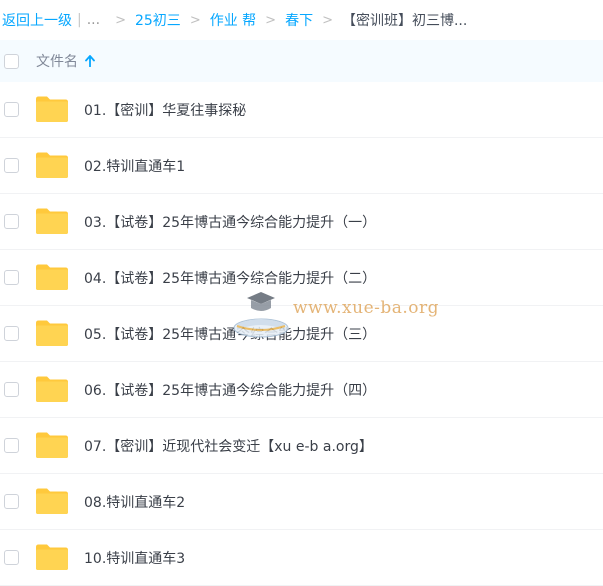 This screenshot has width=603, height=586. Describe the element at coordinates (11, 61) in the screenshot. I see `select-all-checkbox` at that location.